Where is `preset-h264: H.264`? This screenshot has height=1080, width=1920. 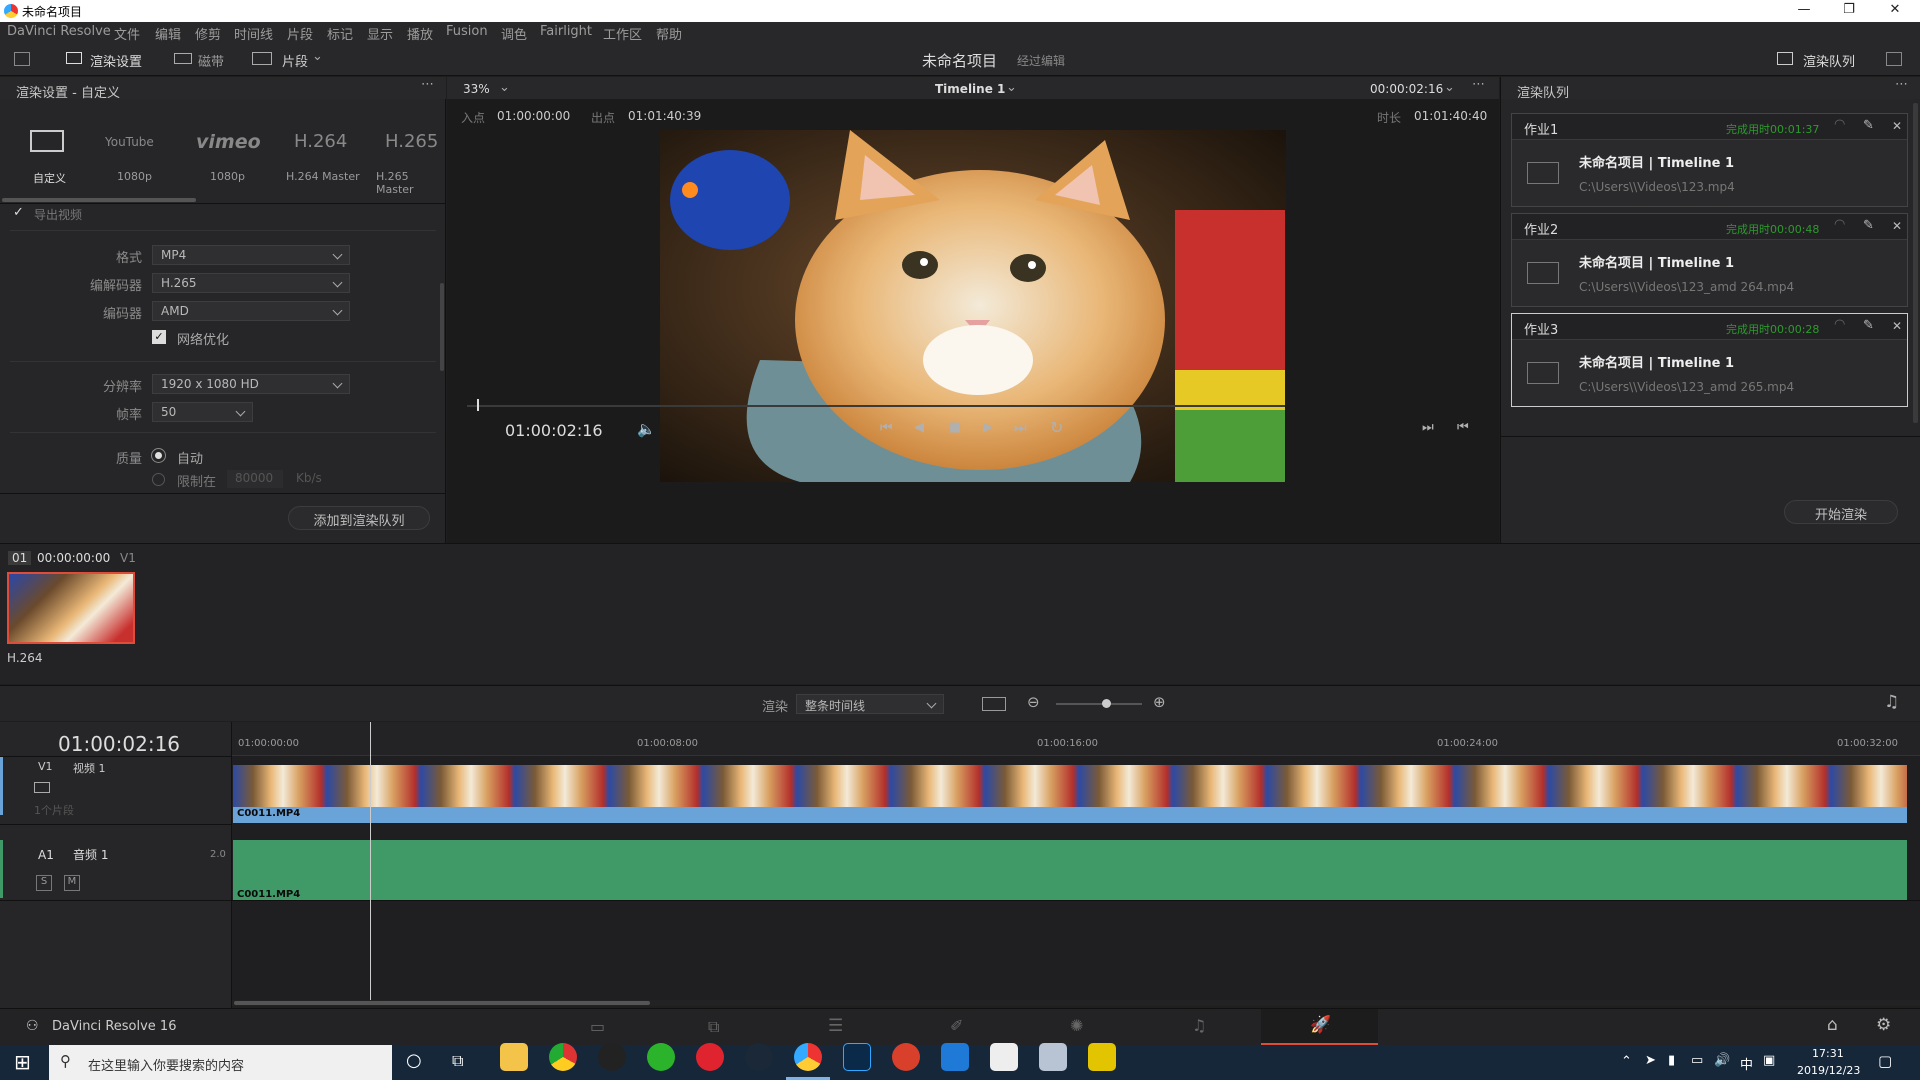
preset-h264: H.264 is located at coordinates (320, 141).